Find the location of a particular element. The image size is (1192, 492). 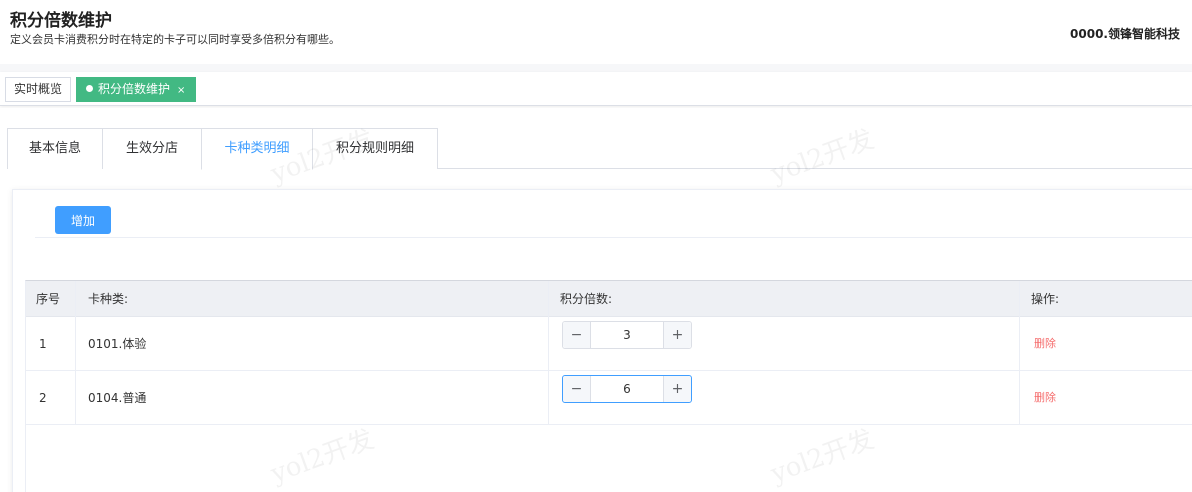

multiple-stepper: − 6 + is located at coordinates (627, 389).